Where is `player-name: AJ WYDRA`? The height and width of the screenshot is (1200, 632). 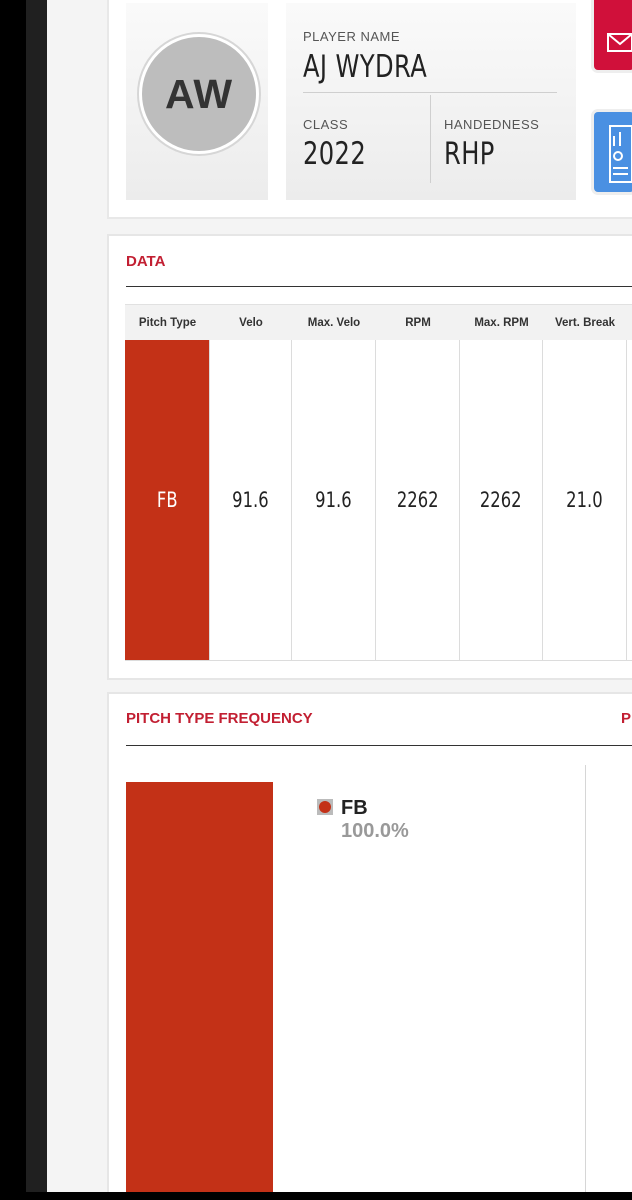
player-name: AJ WYDRA is located at coordinates (365, 67).